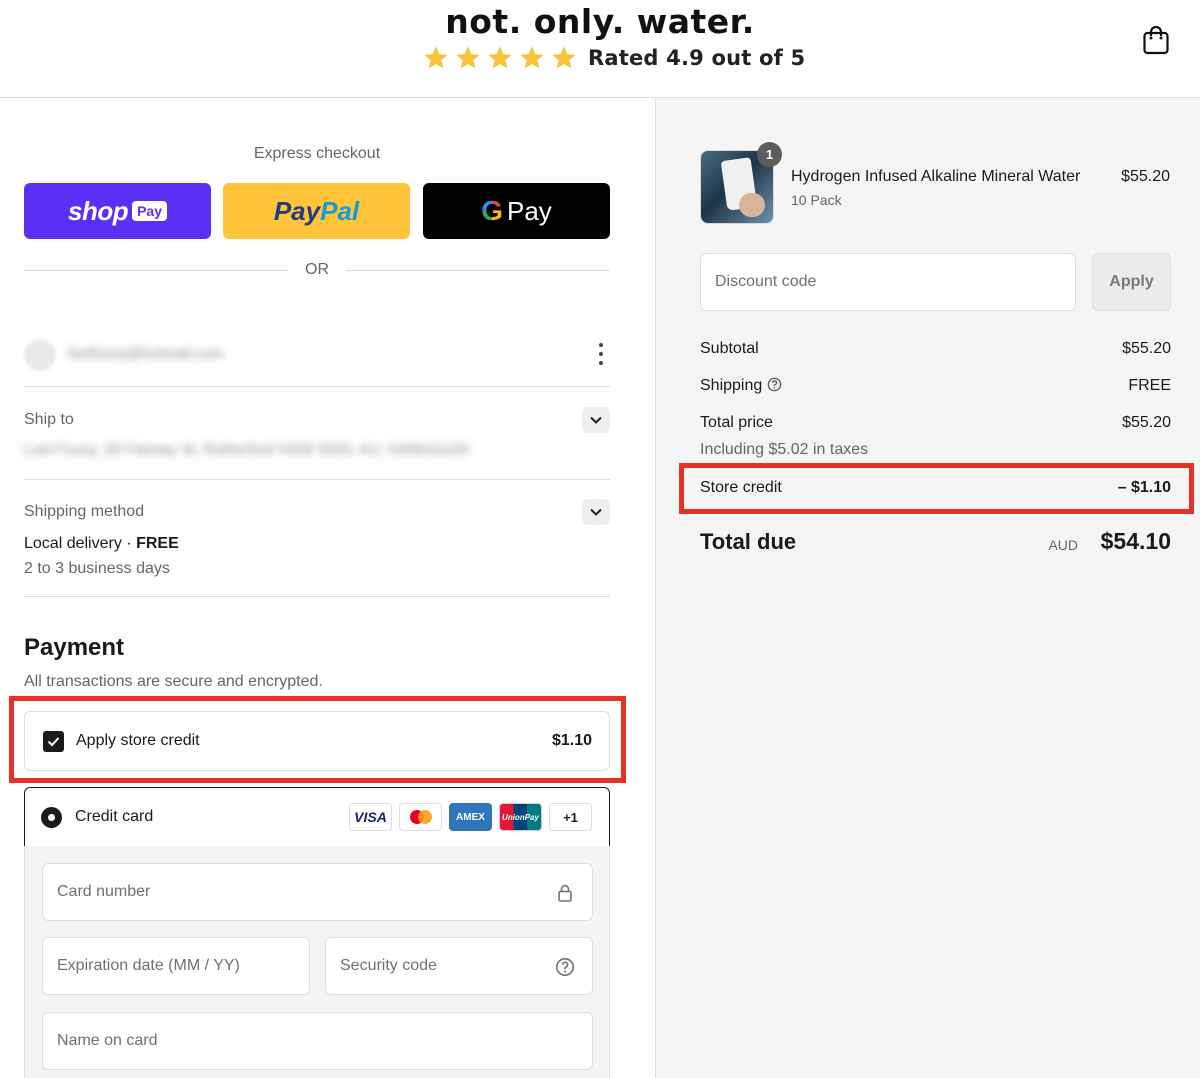  I want to click on more-cards-badge: +1, so click(570, 817).